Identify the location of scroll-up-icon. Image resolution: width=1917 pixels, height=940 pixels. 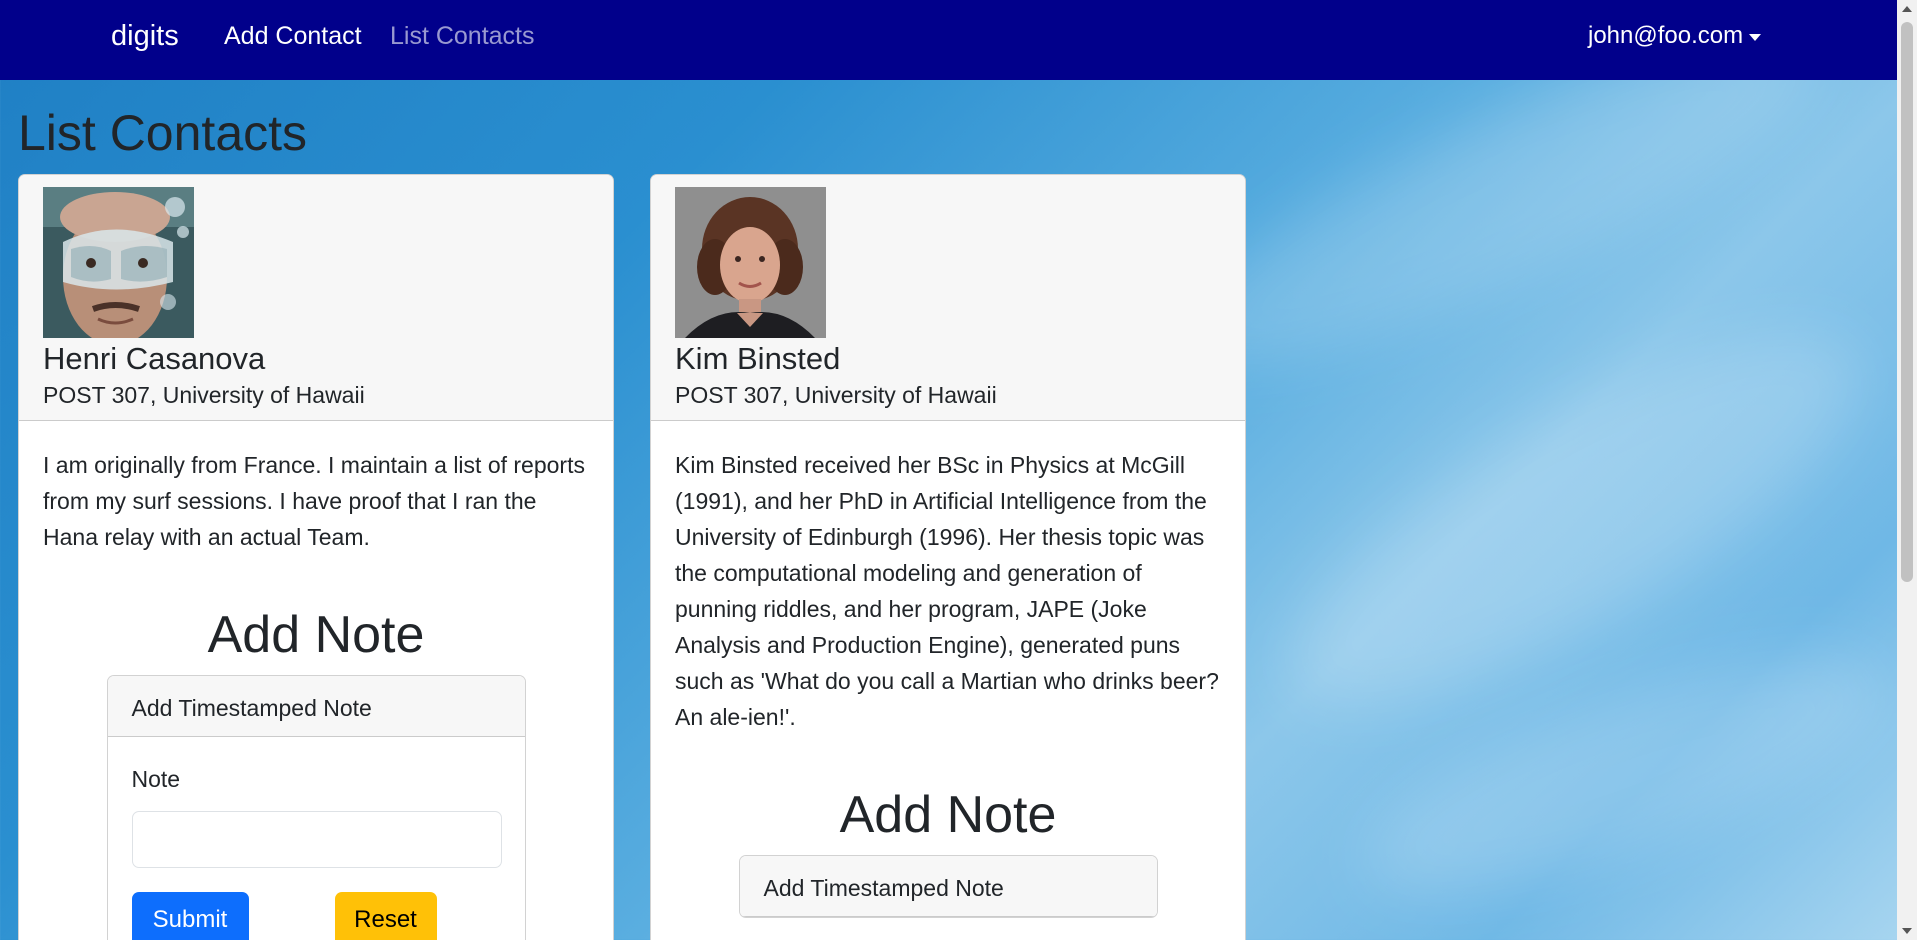
(1907, 9).